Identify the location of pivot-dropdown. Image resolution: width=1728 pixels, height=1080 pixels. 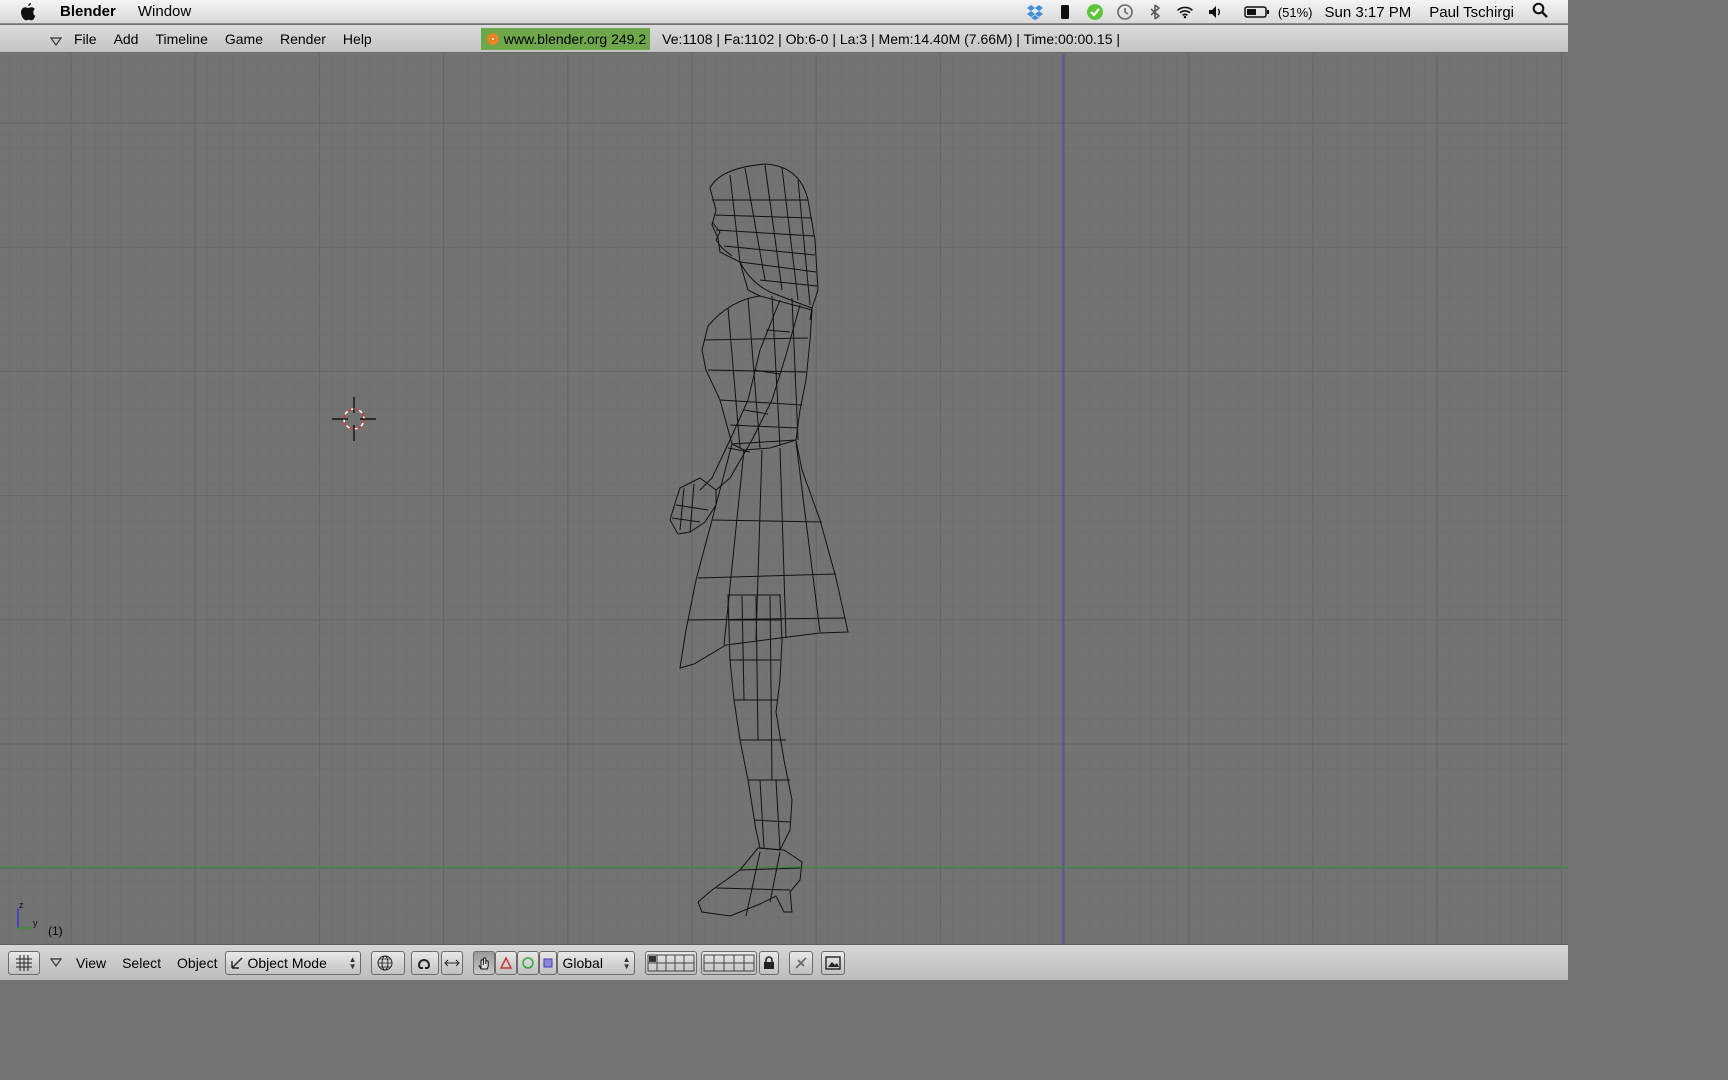
(425, 962).